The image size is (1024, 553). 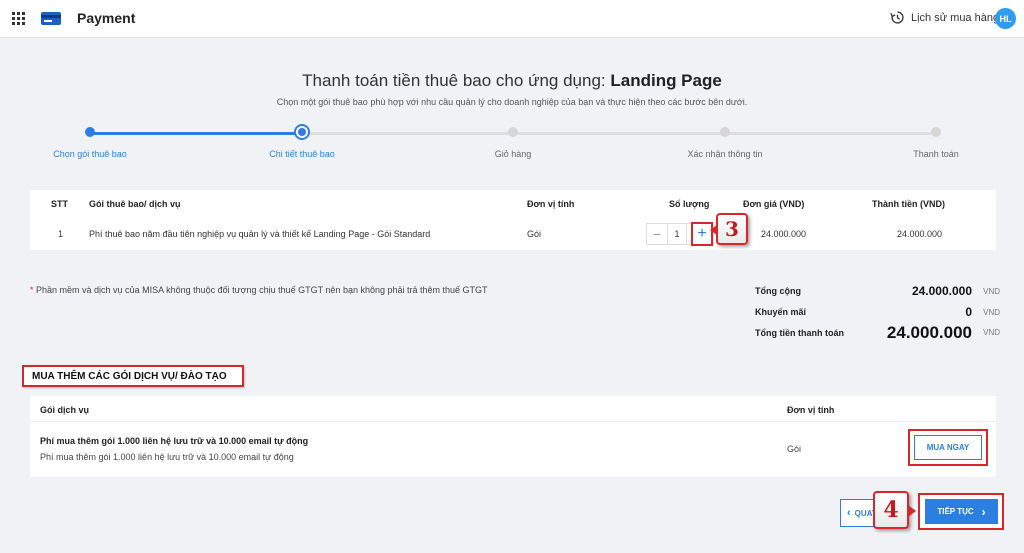 I want to click on col-quantity: Số lượng, so click(x=689, y=204).